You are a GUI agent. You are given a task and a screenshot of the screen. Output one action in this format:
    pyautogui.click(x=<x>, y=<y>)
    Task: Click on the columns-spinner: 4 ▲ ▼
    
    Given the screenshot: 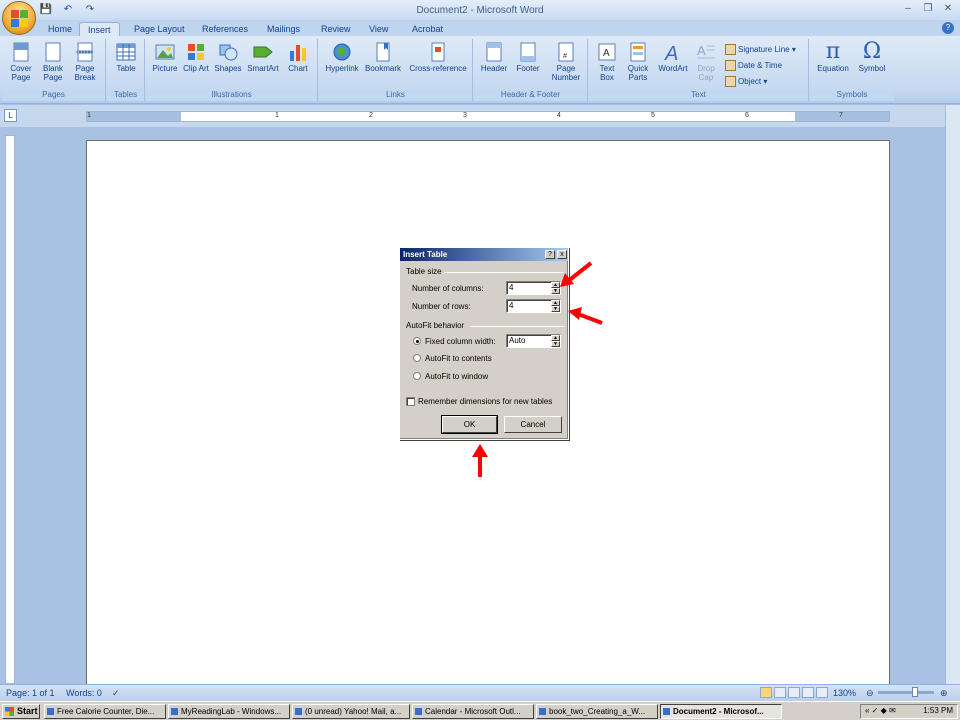 What is the action you would take?
    pyautogui.click(x=533, y=288)
    